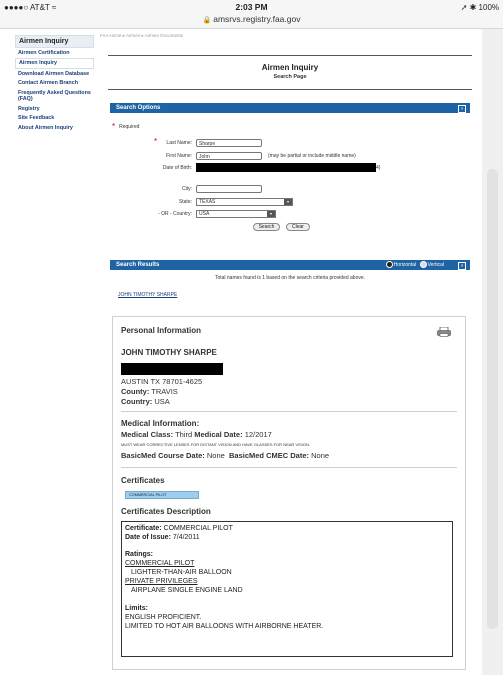  I want to click on country-line: Country: USA, so click(145, 401).